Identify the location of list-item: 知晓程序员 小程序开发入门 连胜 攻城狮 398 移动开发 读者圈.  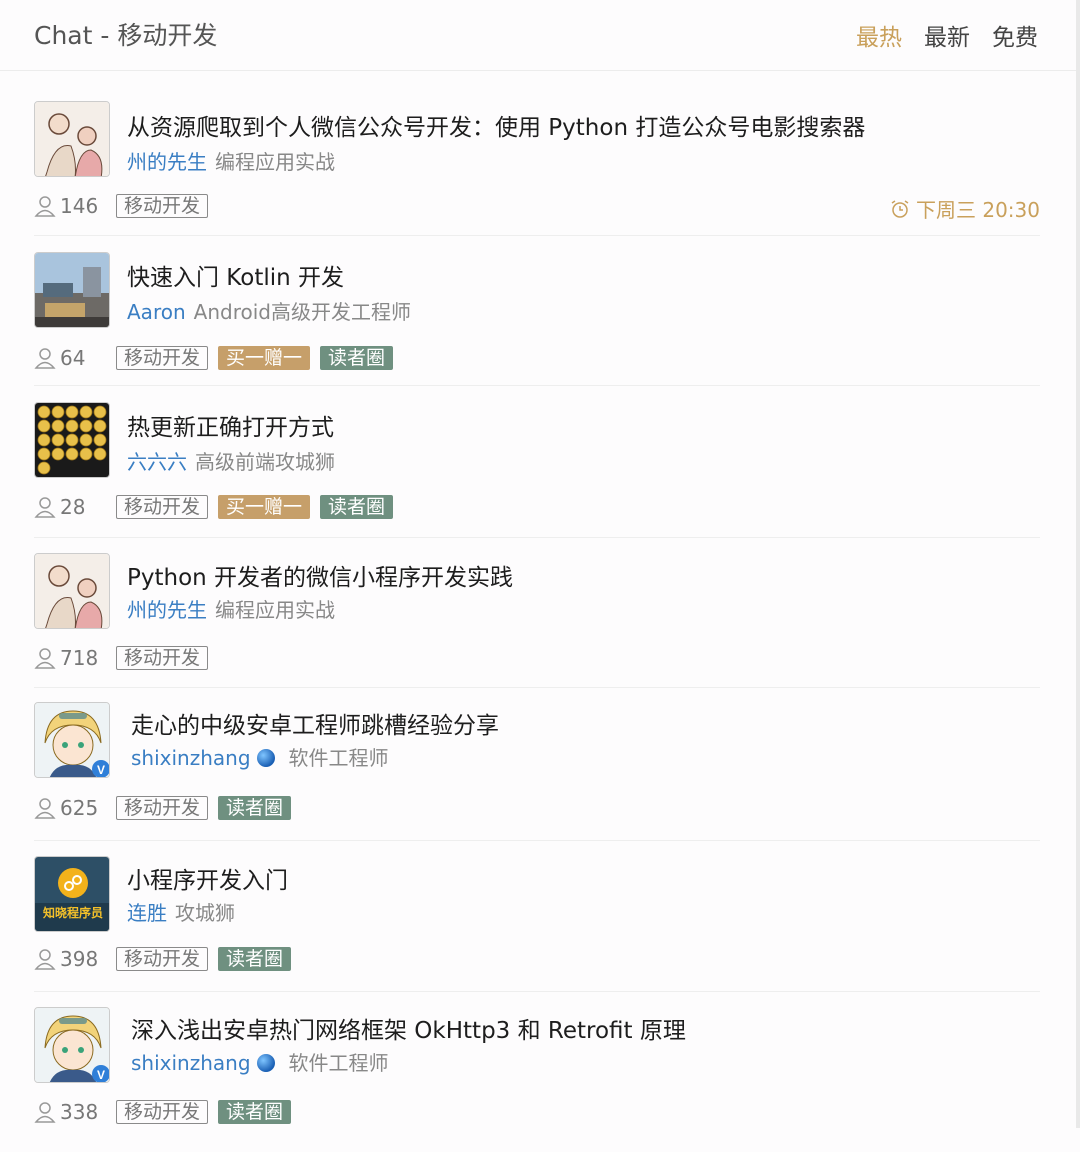
(537, 916).